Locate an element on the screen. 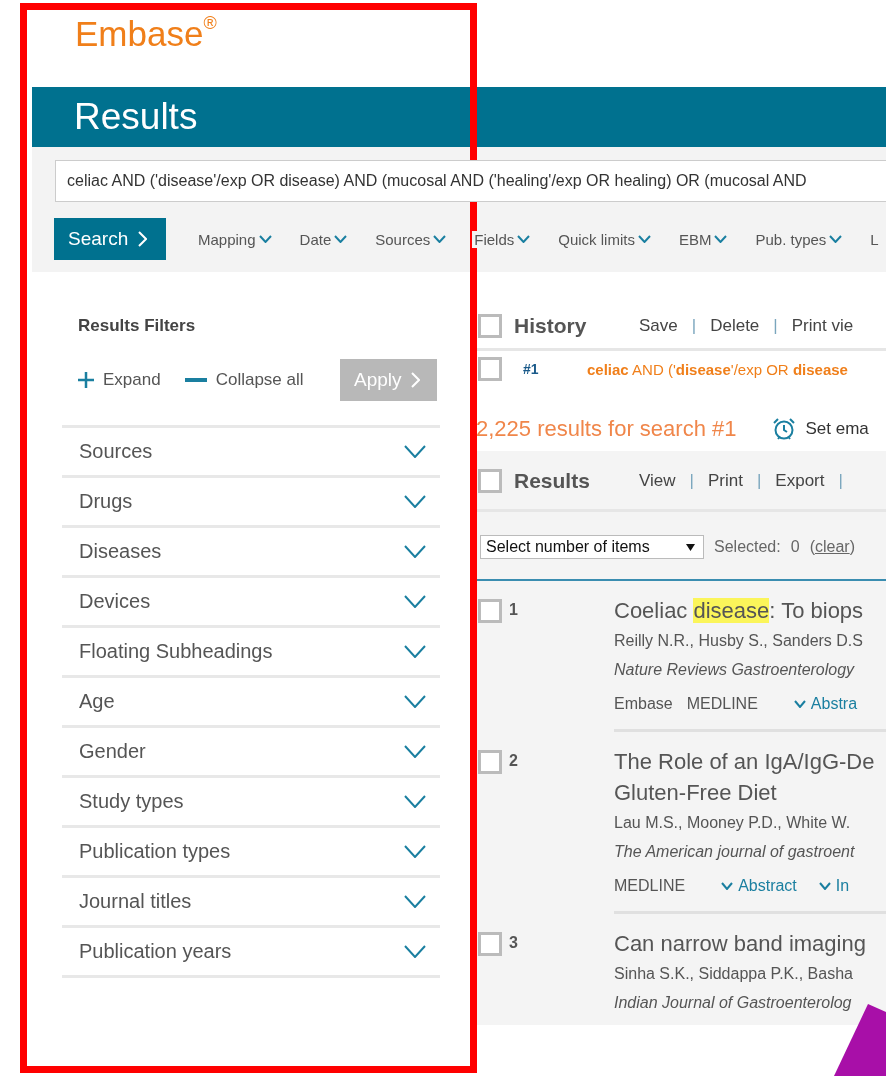 The width and height of the screenshot is (886, 1076). toolbar-link: Print is located at coordinates (725, 481).